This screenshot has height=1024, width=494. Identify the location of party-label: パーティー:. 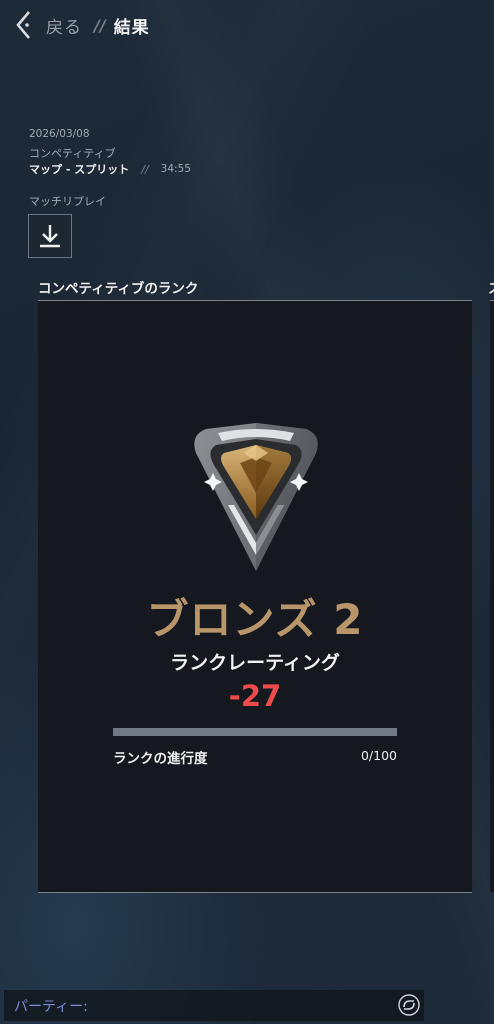
(51, 1007).